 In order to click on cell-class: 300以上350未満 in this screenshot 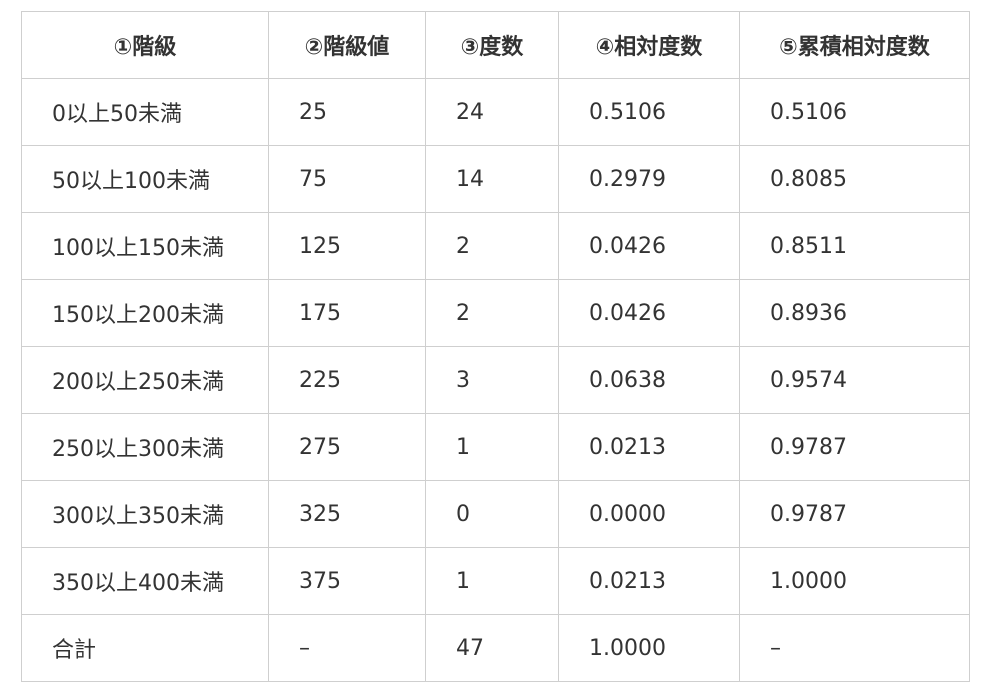, I will do `click(145, 514)`.